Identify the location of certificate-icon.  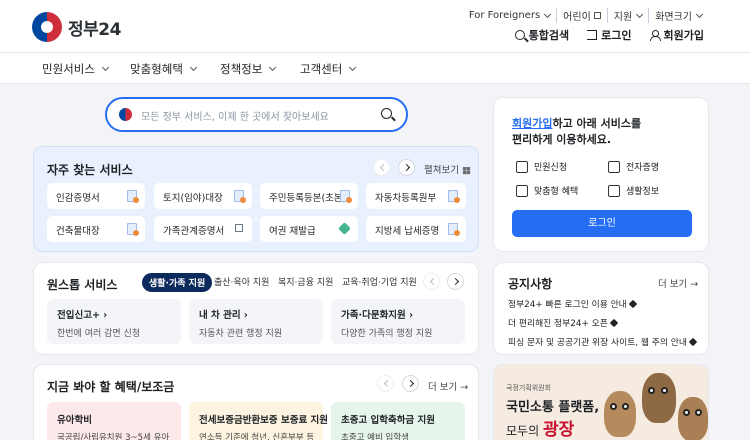
(614, 166).